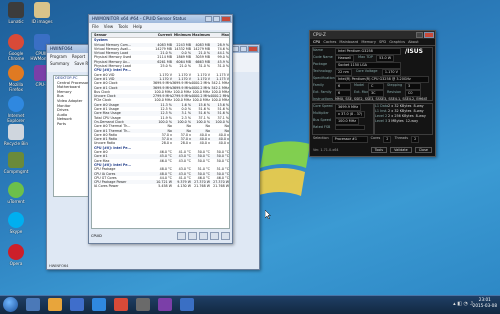 The width and height of the screenshot is (500, 314). Describe the element at coordinates (365, 57) in the screenshot. I see `label-max-tdp: Max TDP` at that location.